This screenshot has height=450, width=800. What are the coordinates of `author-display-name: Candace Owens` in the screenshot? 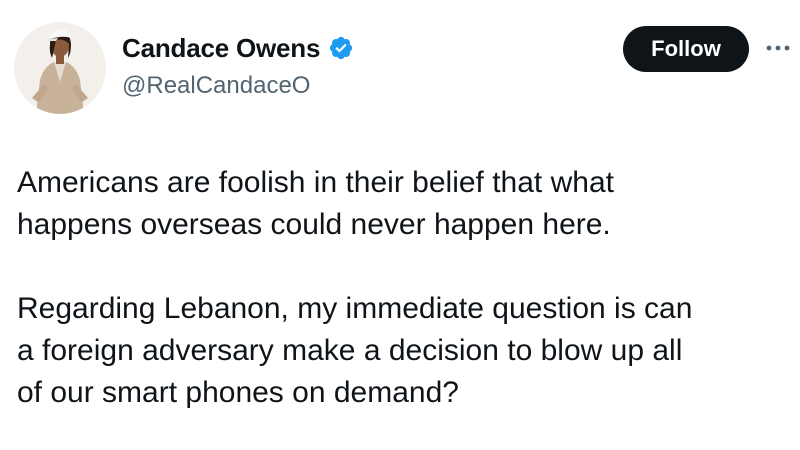 It's located at (221, 48).